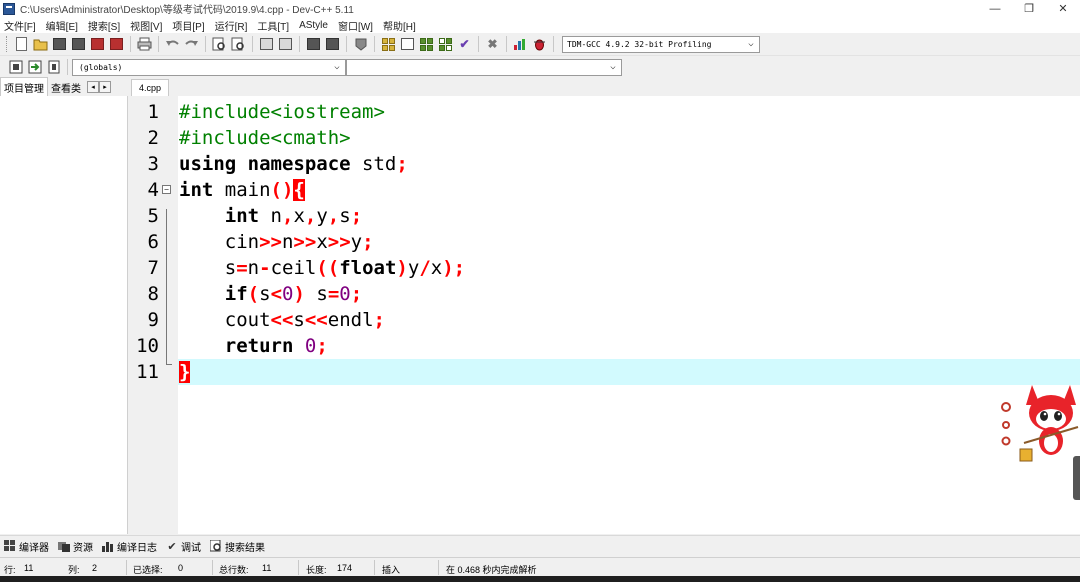 Image resolution: width=1080 pixels, height=582 pixels. Describe the element at coordinates (117, 44) in the screenshot. I see `close-all-icon` at that location.